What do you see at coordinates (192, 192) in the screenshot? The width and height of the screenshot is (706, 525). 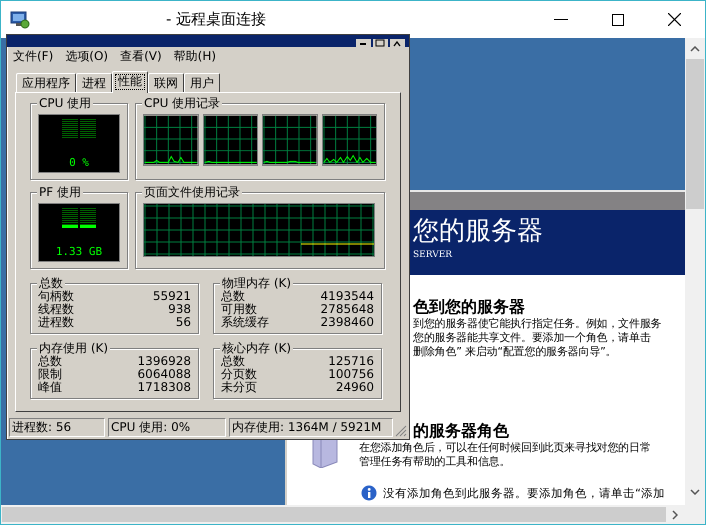 I see `group-title: 页面文件使用记录` at bounding box center [192, 192].